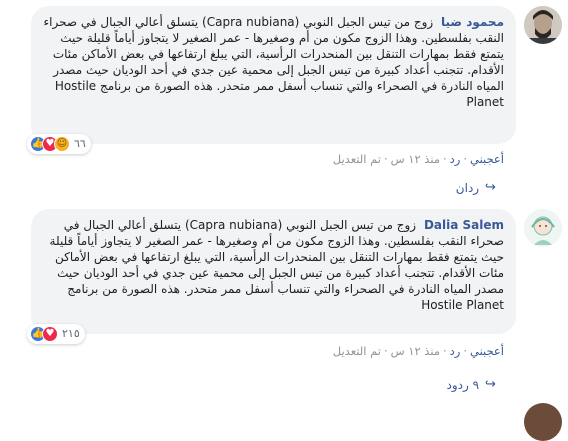  I want to click on reaction-summary: 👍 ♥ ☺ ٦٦, so click(59, 144).